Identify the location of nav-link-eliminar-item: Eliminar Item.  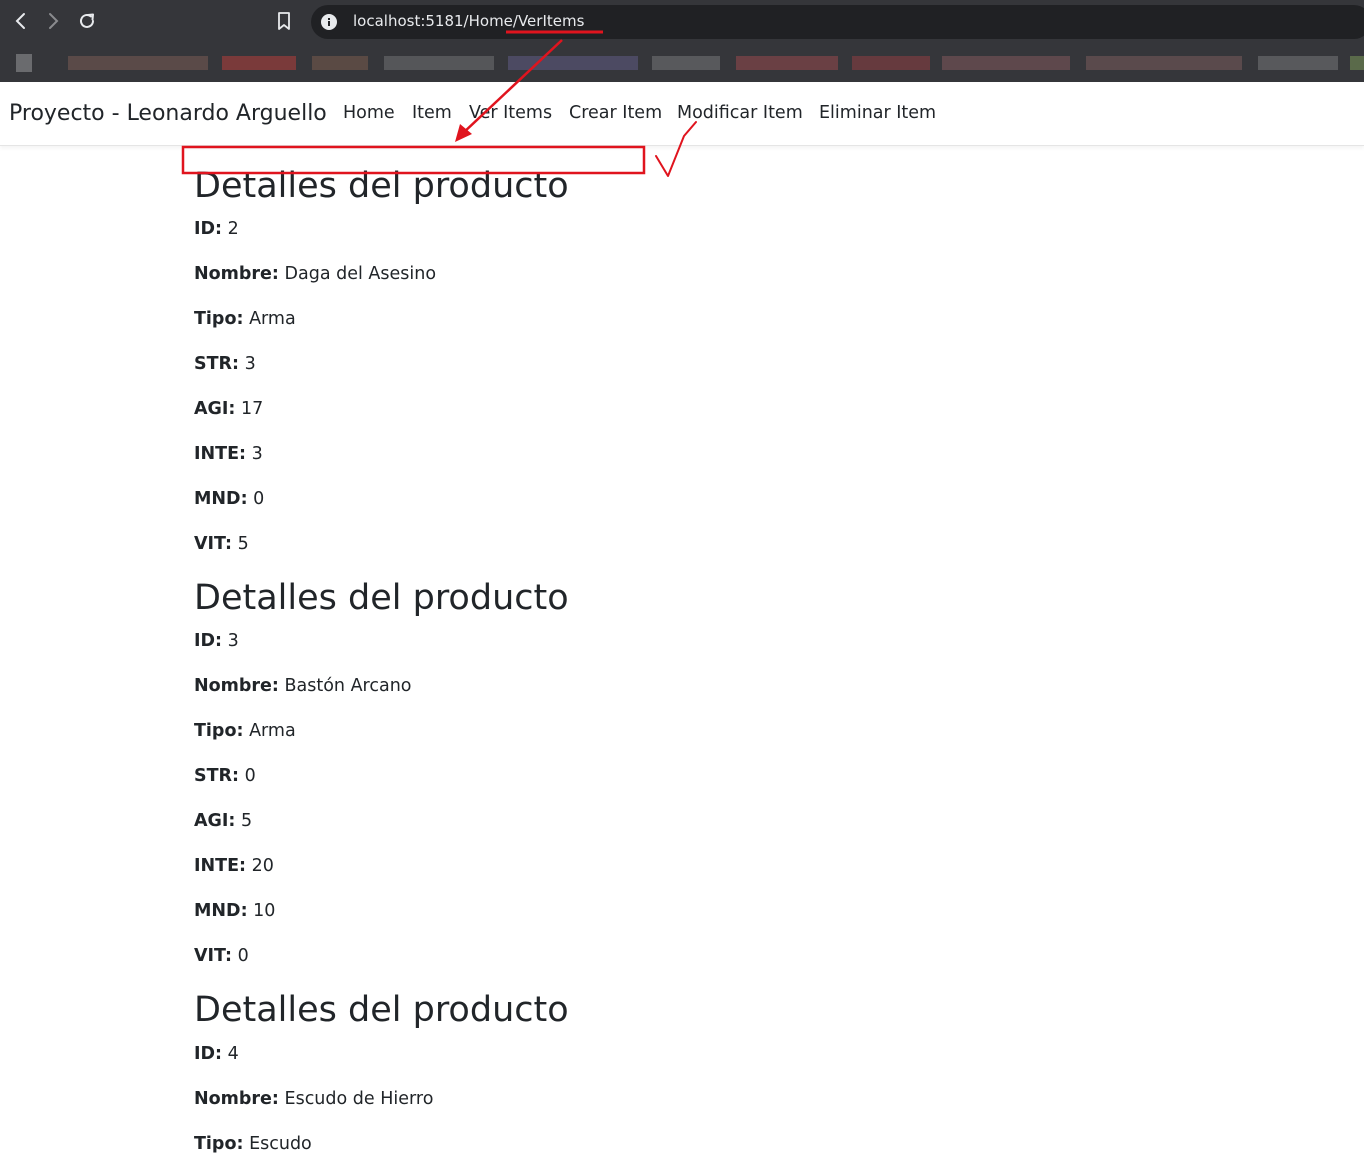
(877, 113).